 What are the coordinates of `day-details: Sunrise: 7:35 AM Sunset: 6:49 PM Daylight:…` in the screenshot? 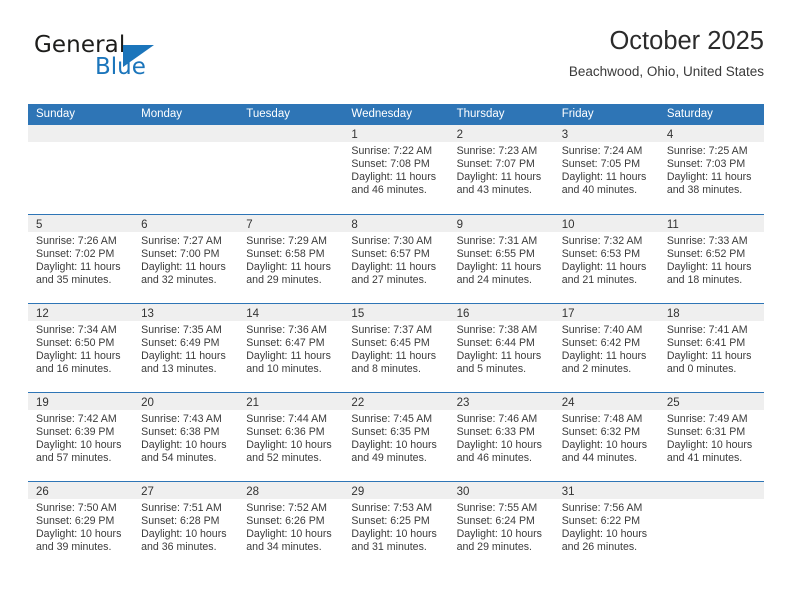 It's located at (185, 348).